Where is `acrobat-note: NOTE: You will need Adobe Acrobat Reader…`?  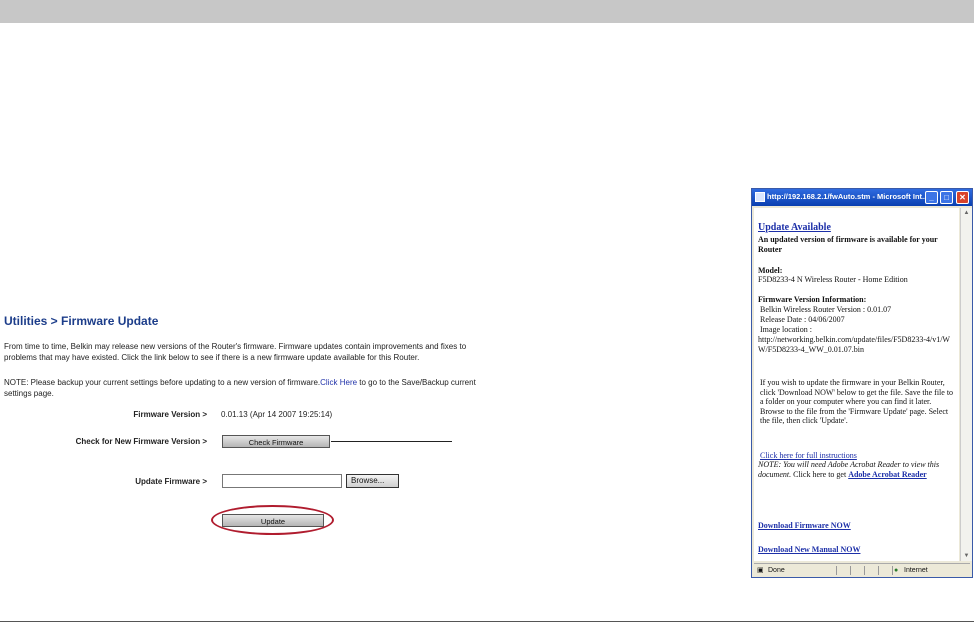 acrobat-note: NOTE: You will need Adobe Acrobat Reader… is located at coordinates (856, 469).